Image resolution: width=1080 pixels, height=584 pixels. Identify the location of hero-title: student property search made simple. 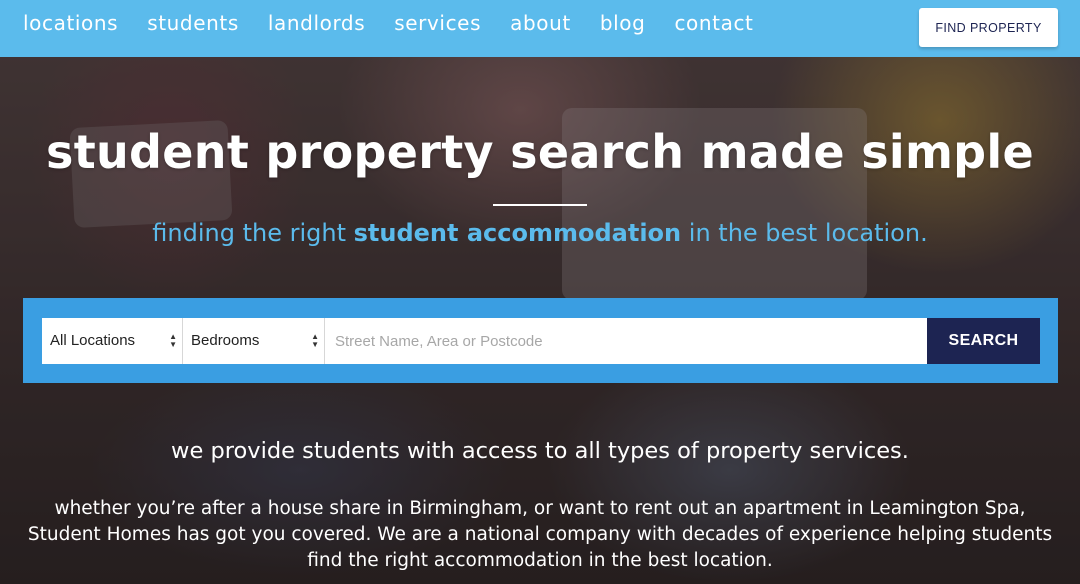
(540, 152).